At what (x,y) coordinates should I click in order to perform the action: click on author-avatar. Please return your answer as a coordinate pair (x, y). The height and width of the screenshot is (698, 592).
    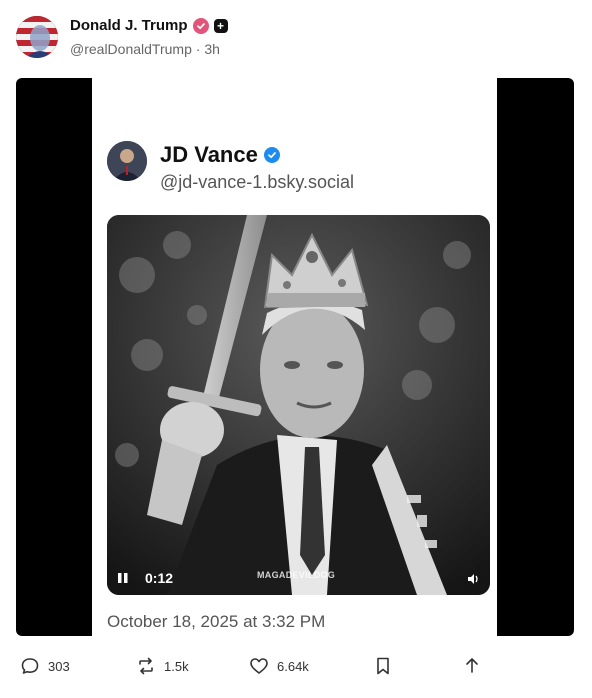
    Looking at the image, I should click on (37, 37).